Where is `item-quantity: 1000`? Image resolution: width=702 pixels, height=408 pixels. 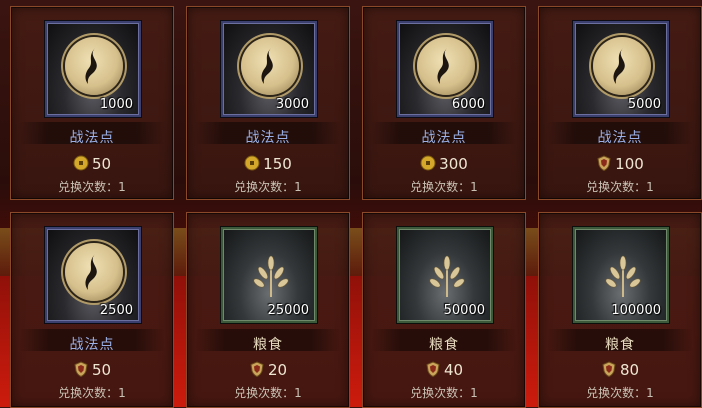 item-quantity: 1000 is located at coordinates (116, 104).